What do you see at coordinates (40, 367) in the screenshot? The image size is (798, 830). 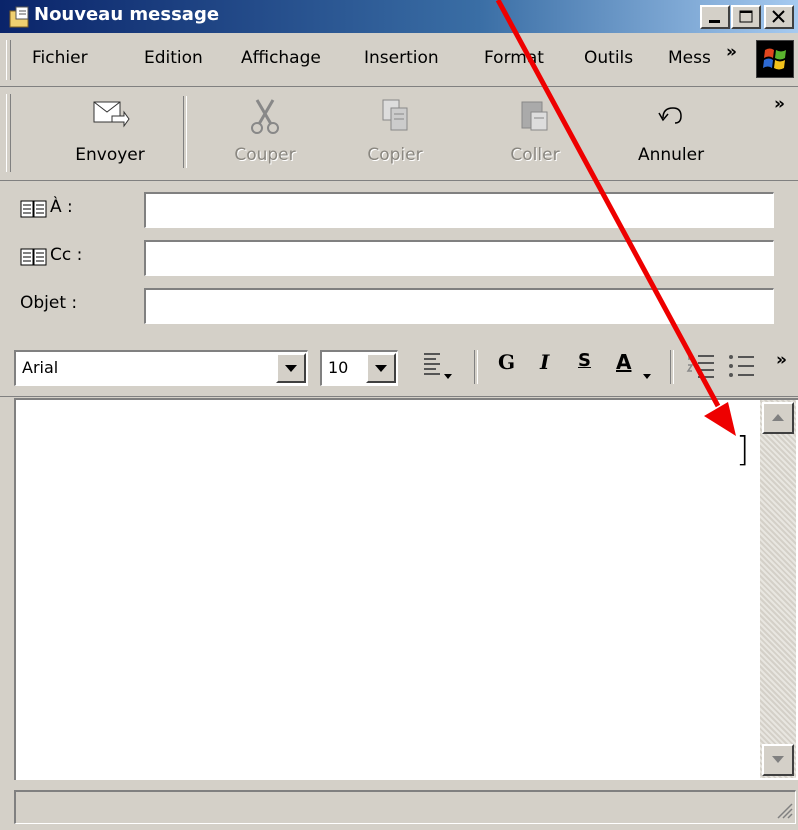 I see `font-value: Arial` at bounding box center [40, 367].